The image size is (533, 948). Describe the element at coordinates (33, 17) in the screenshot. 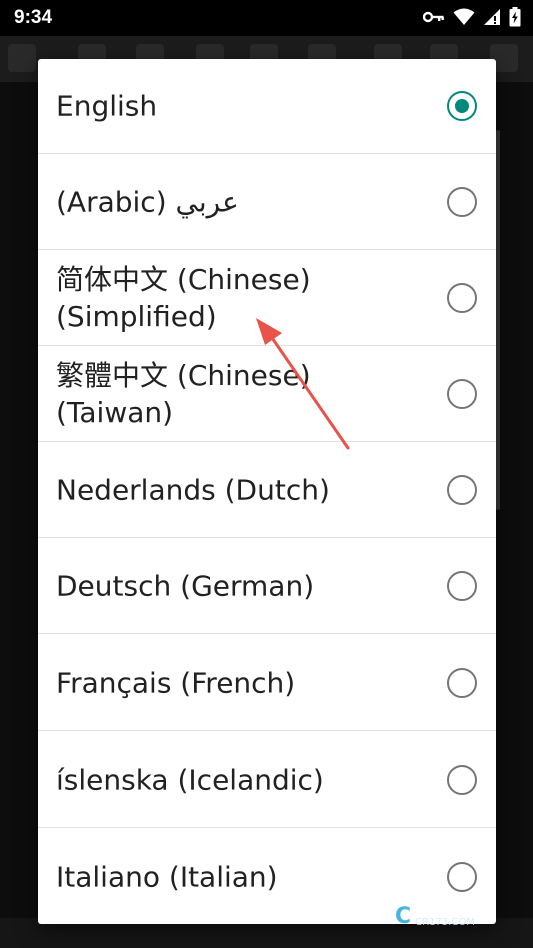

I see `status-time: 9:34` at that location.